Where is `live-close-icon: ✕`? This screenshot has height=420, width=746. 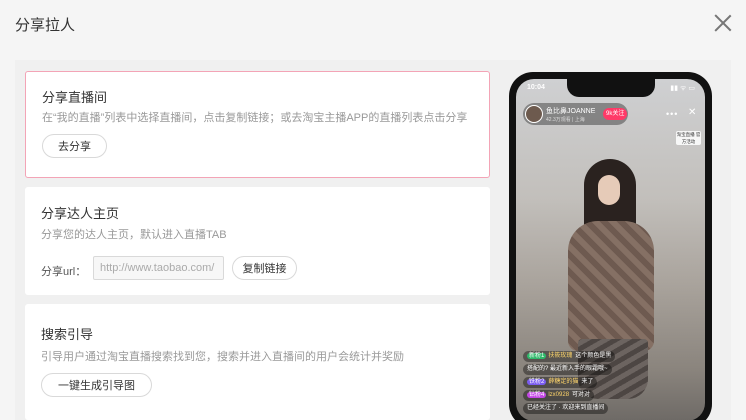 live-close-icon: ✕ is located at coordinates (692, 112).